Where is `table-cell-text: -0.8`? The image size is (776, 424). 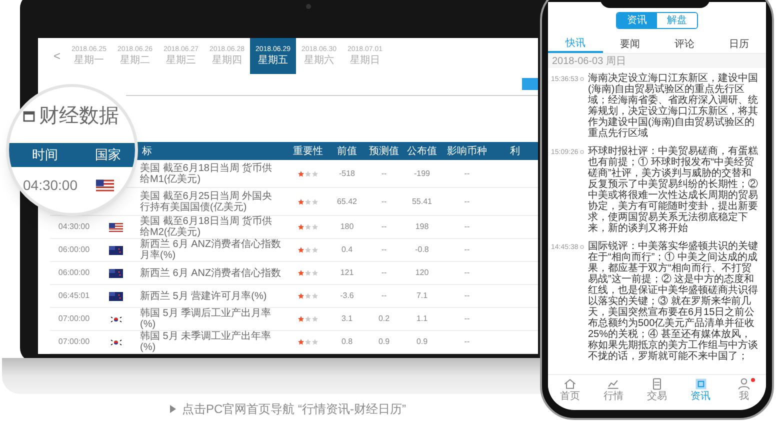
table-cell-text: -0.8 is located at coordinates (422, 250).